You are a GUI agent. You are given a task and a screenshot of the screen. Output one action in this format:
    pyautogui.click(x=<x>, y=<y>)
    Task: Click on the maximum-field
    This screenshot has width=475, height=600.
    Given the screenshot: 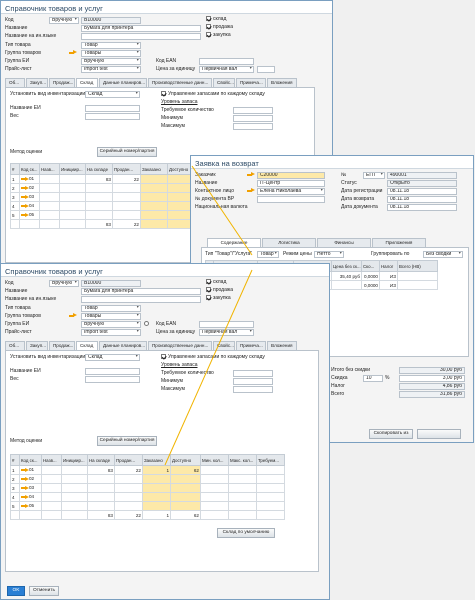 What is the action you would take?
    pyautogui.click(x=253, y=126)
    